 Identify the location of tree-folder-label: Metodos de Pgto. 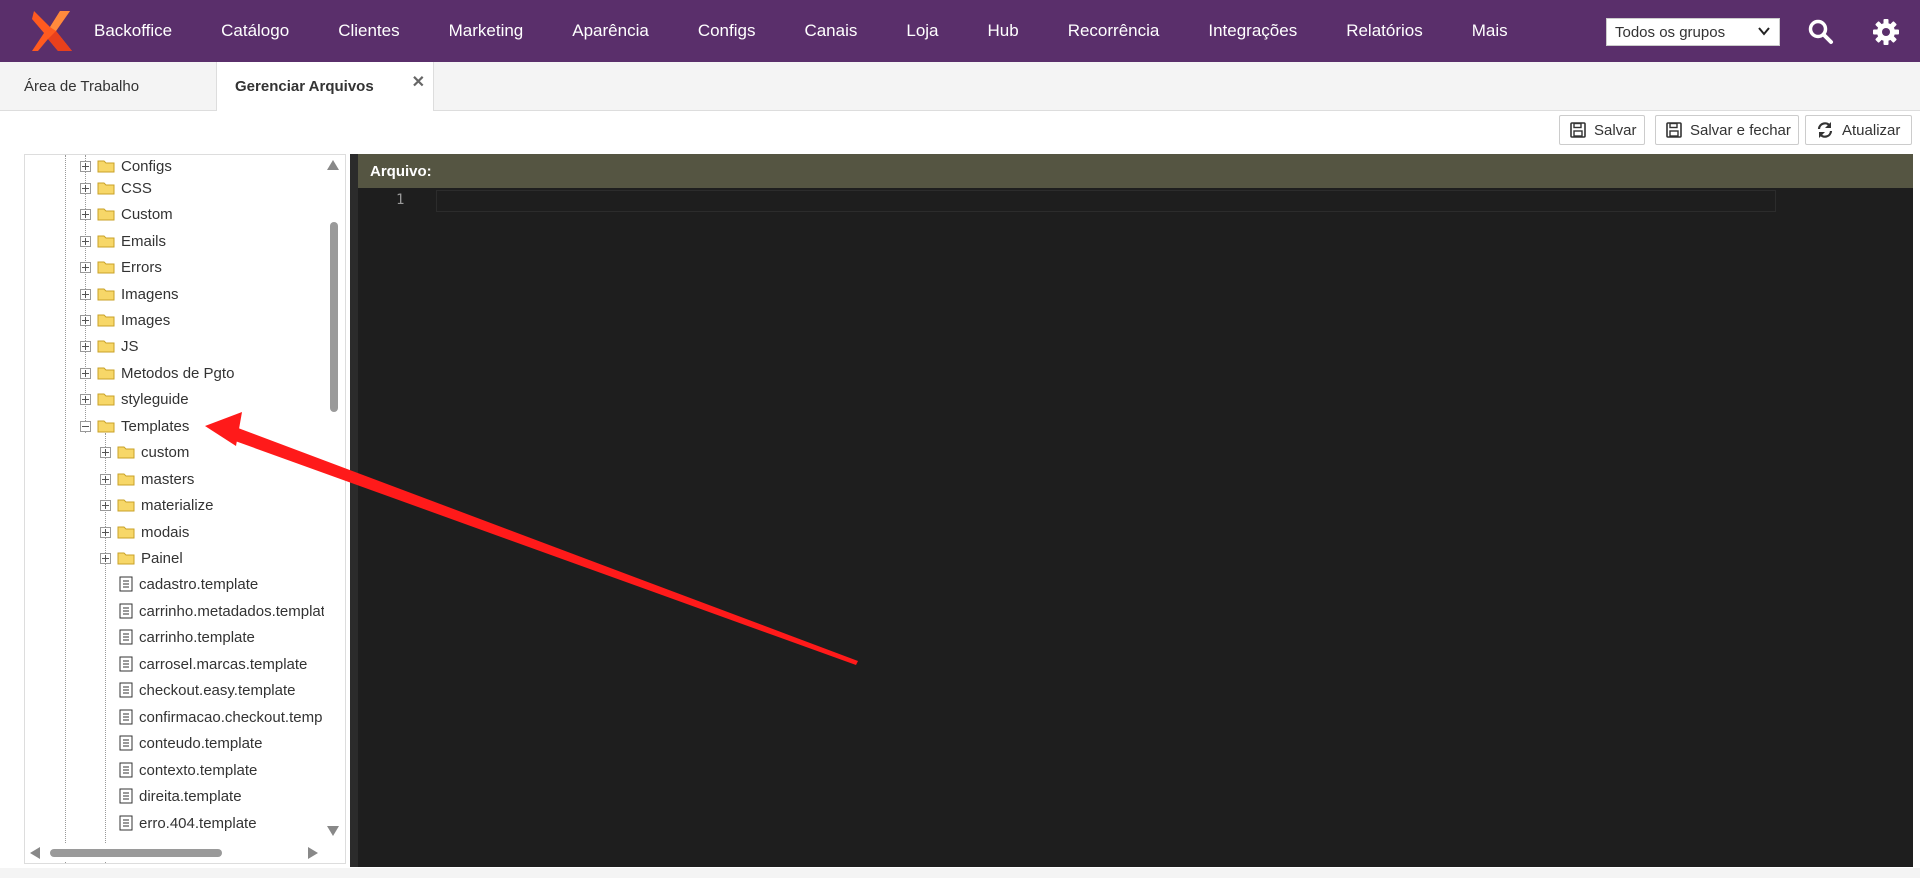
(178, 373).